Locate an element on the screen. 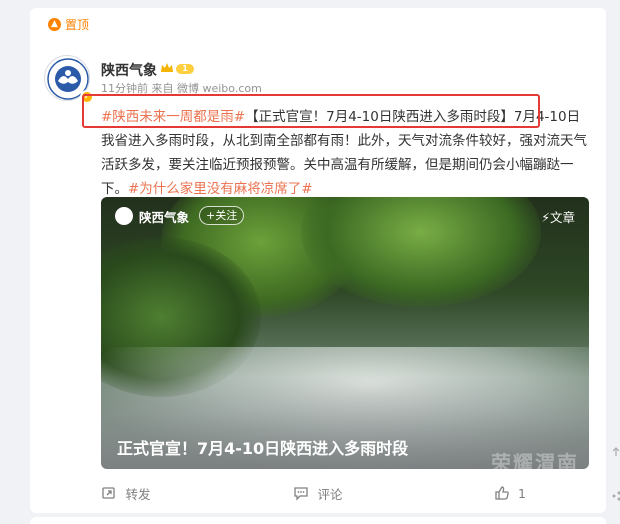  follow-button: +关注 is located at coordinates (222, 215).